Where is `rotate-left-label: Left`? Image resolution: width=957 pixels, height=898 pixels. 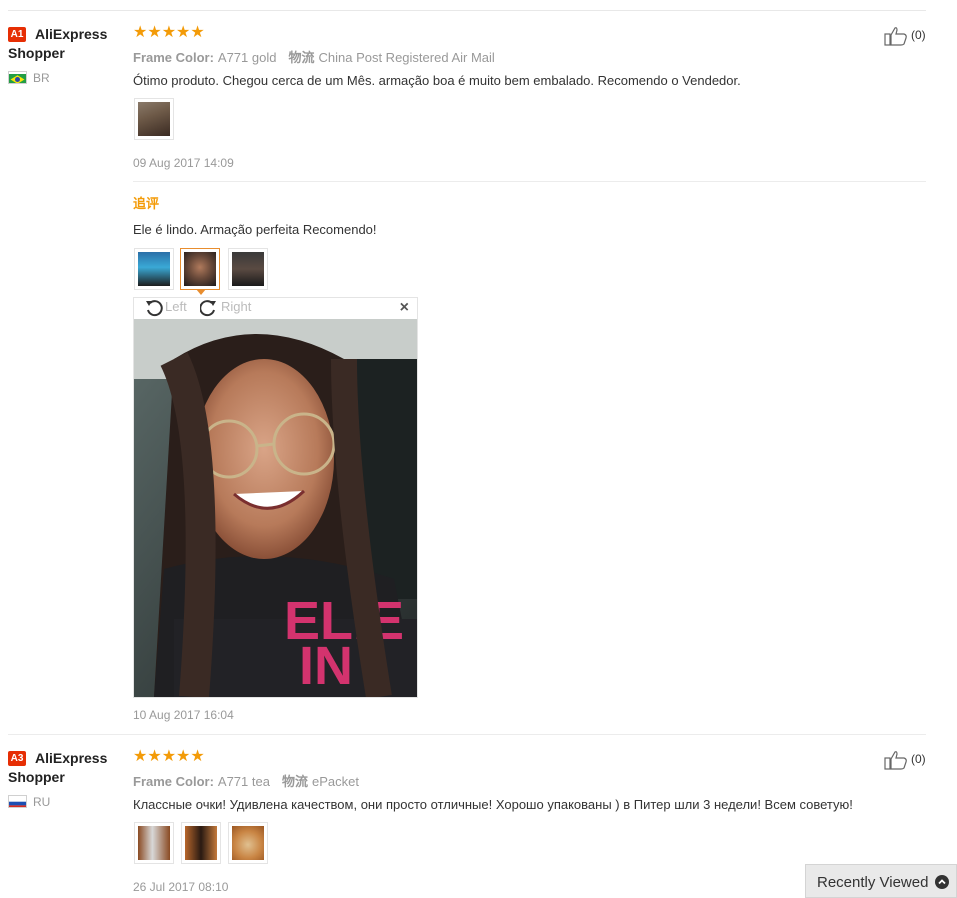
rotate-left-label: Left is located at coordinates (176, 307).